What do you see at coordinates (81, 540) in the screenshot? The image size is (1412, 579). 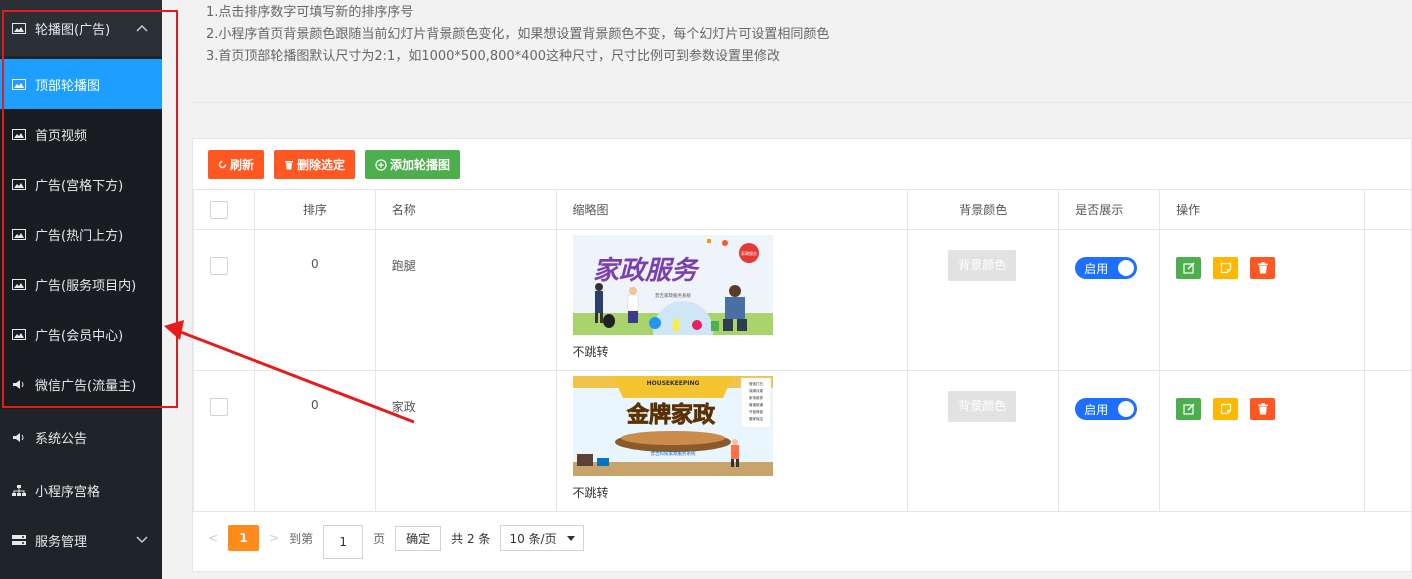 I see `sidebar-group-service: 服务管理` at bounding box center [81, 540].